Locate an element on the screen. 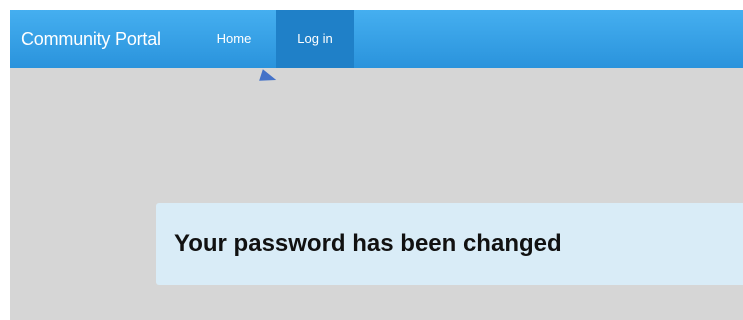  brand-link: Community Portal is located at coordinates (91, 39).